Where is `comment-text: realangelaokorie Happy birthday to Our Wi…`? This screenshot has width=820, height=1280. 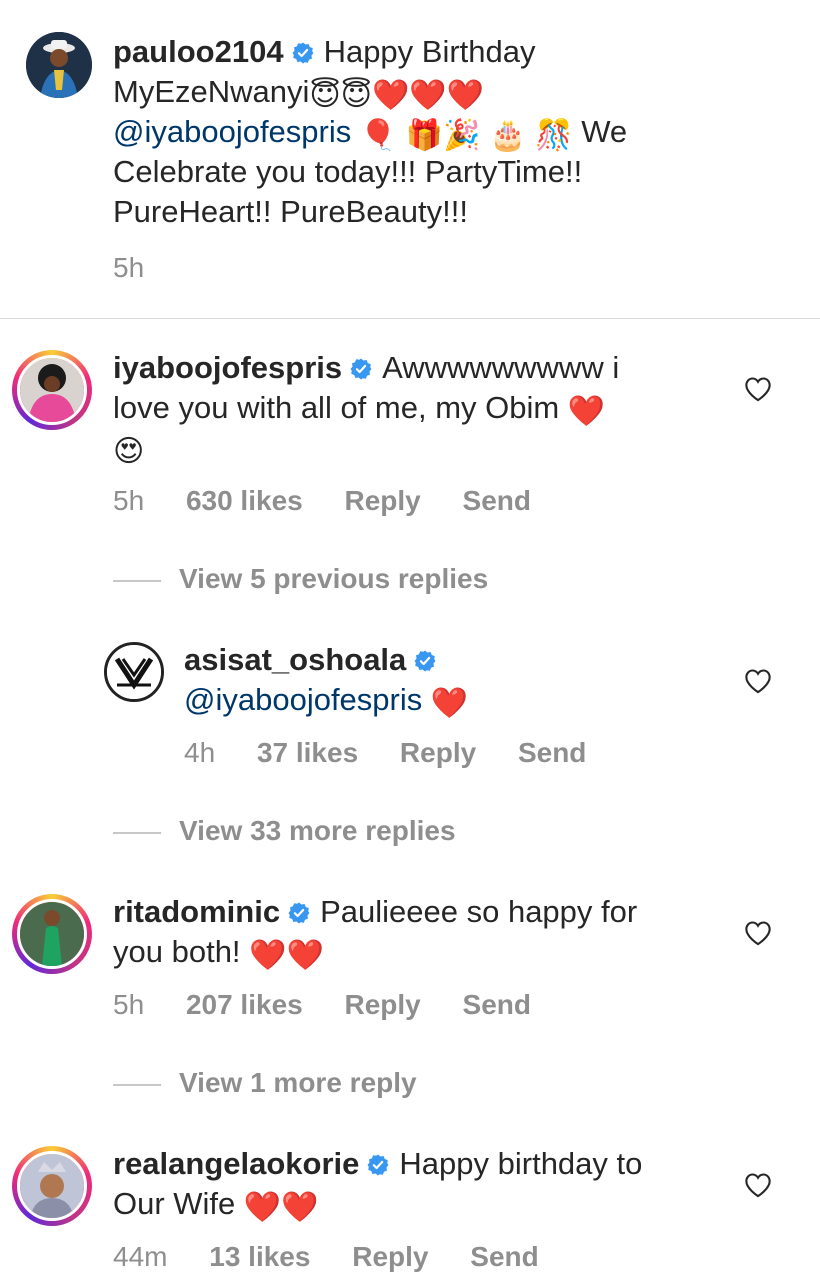
comment-text: realangelaokorie Happy birthday to Our Wi… is located at coordinates (418, 1184).